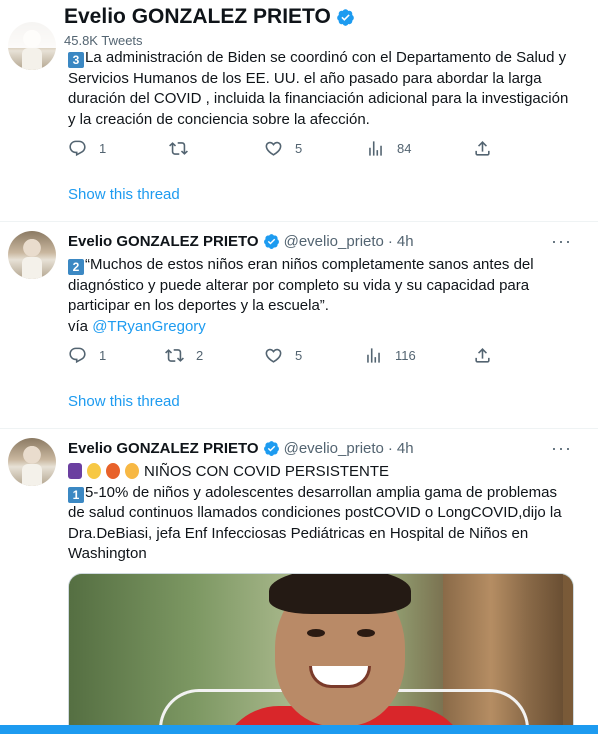 Image resolution: width=598 pixels, height=734 pixels. Describe the element at coordinates (390, 355) in the screenshot. I see `views-button: 116` at that location.